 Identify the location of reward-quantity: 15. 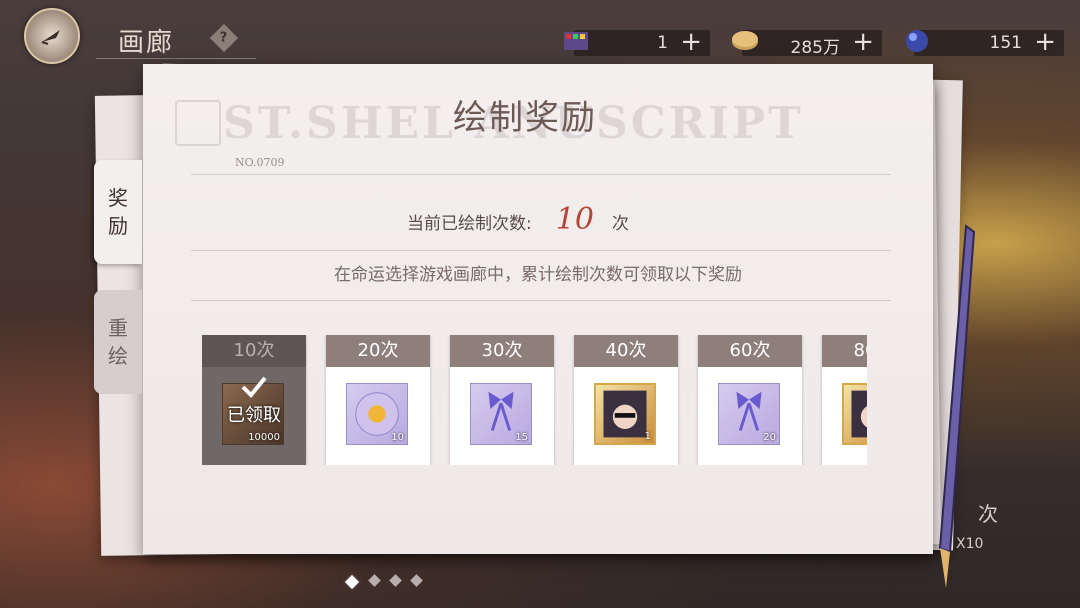
(521, 437).